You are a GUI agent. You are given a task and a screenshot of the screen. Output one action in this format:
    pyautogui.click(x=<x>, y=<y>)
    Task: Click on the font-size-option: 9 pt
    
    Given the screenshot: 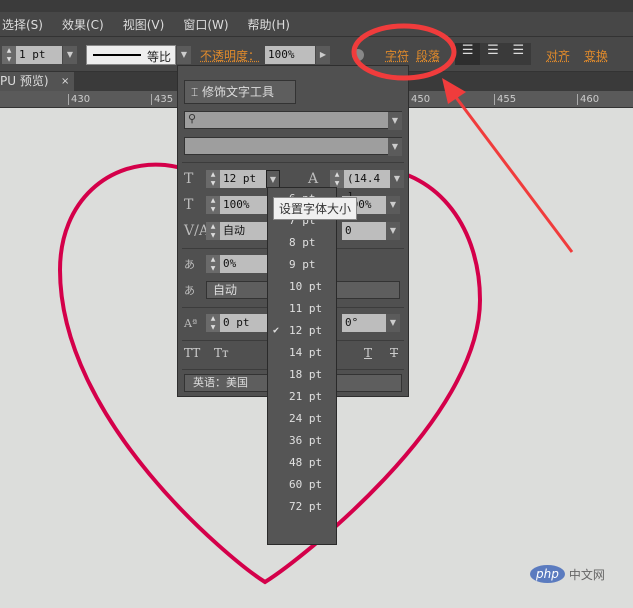 What is the action you would take?
    pyautogui.click(x=302, y=265)
    